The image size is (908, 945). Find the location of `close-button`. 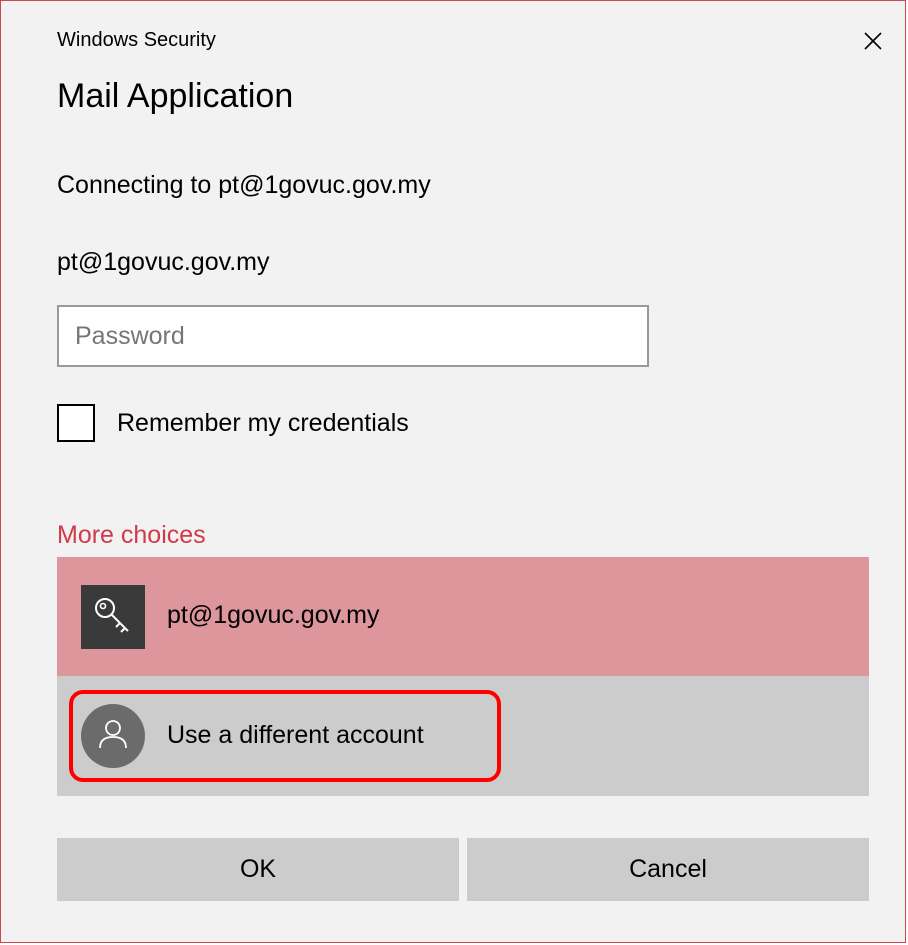

close-button is located at coordinates (873, 43).